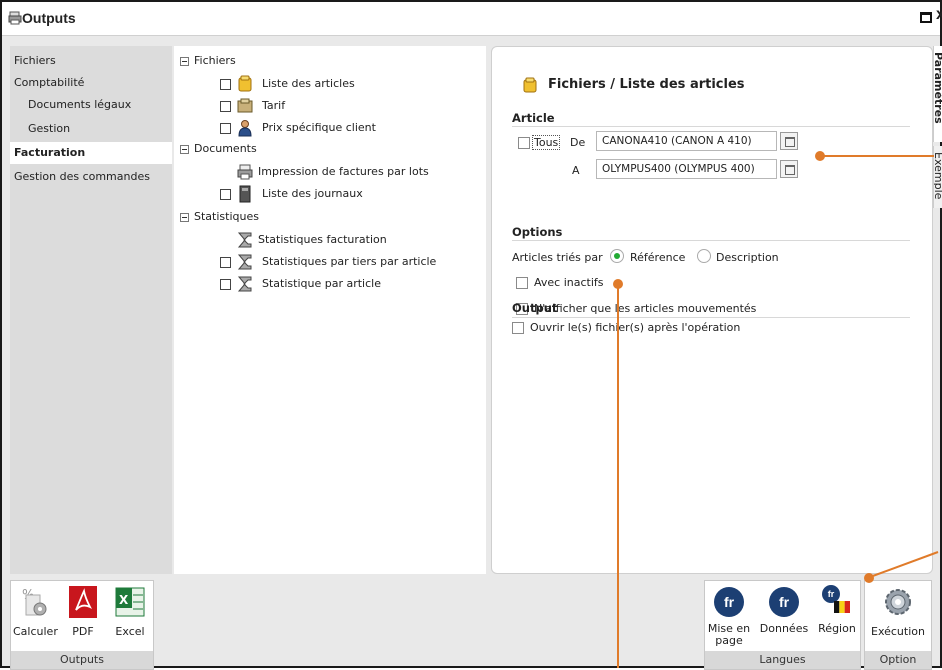  What do you see at coordinates (842, 607) in the screenshot?
I see `belgium-flag-icon` at bounding box center [842, 607].